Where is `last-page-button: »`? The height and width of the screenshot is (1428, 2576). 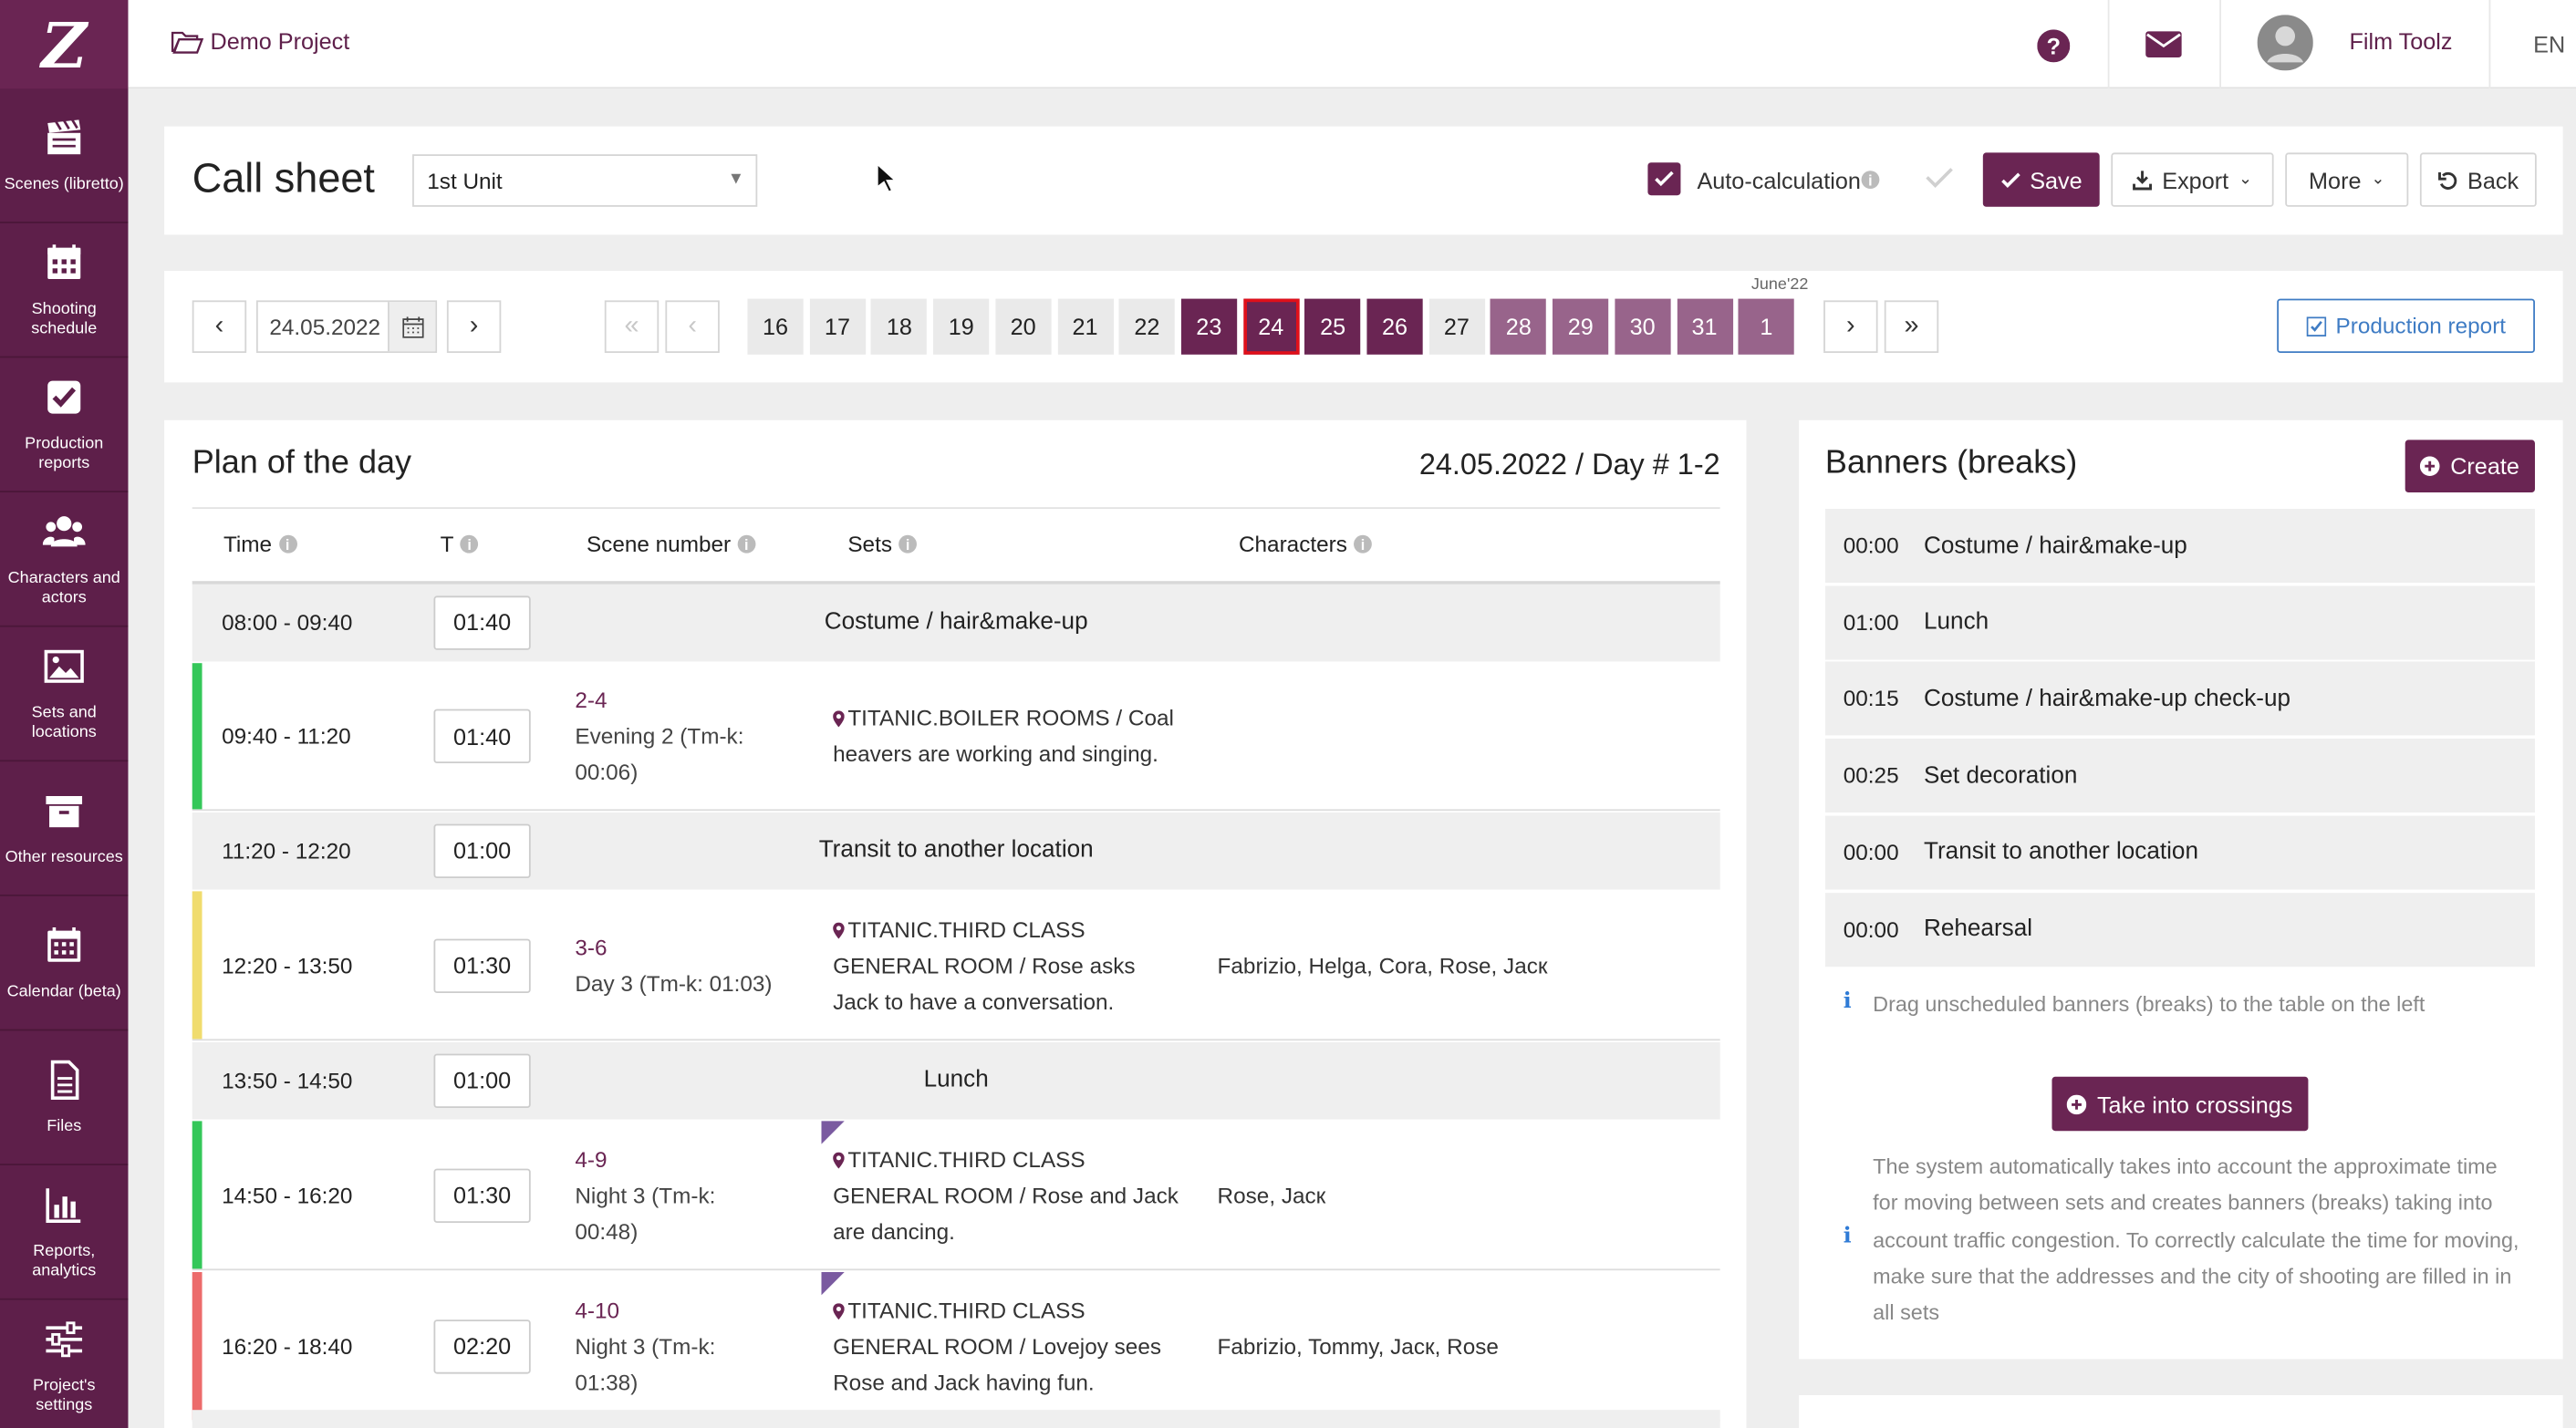 last-page-button: » is located at coordinates (1911, 327).